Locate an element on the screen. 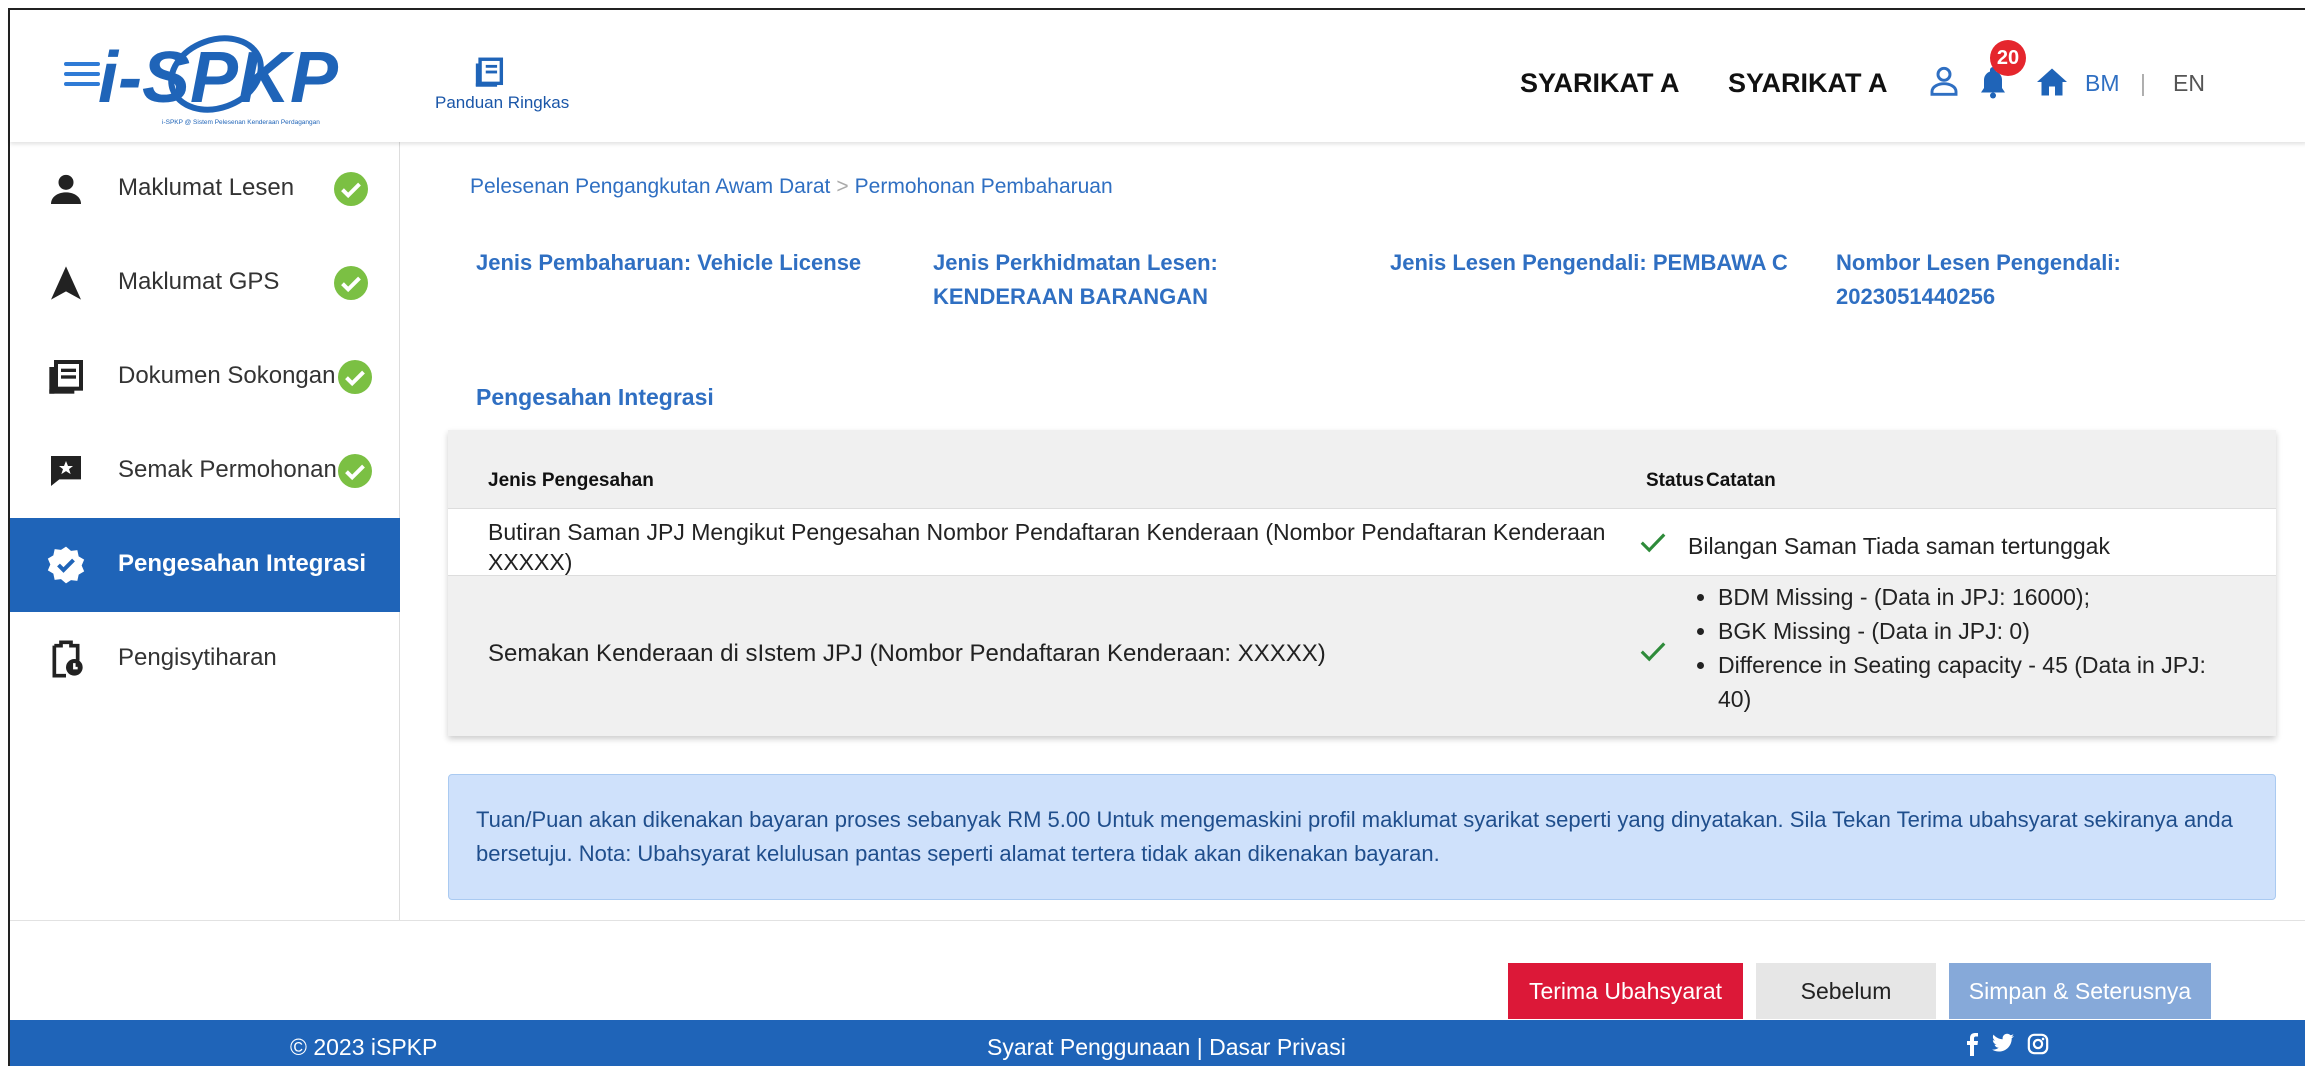 The height and width of the screenshot is (1066, 2305). list-item: BGK Missing - (Data in JPJ: 0) is located at coordinates (1978, 631).